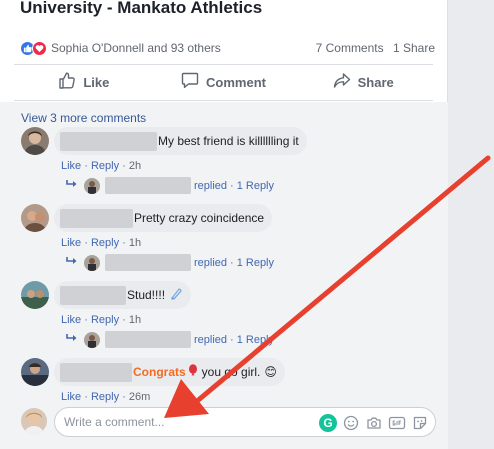 This screenshot has height=449, width=494. What do you see at coordinates (141, 8) in the screenshot?
I see `post-title: University - Mankato Athletics` at bounding box center [141, 8].